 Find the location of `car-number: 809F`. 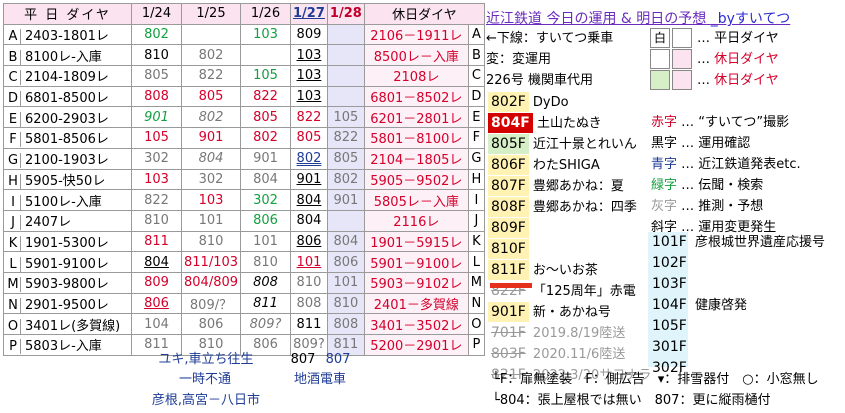

car-number: 809F is located at coordinates (508, 228).